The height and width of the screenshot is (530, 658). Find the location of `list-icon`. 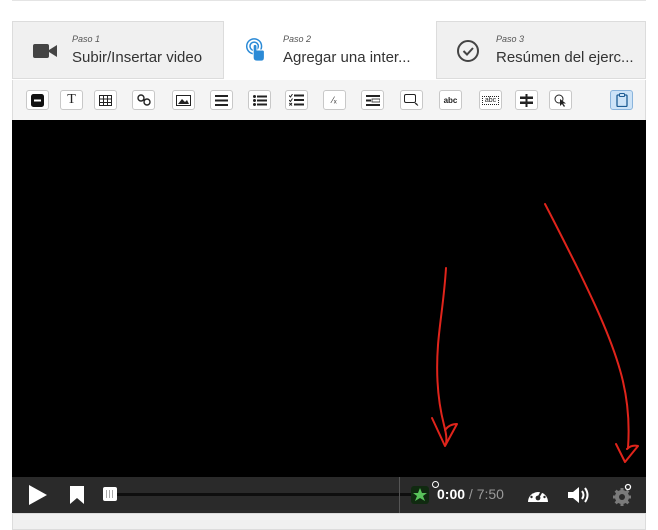

list-icon is located at coordinates (221, 100).